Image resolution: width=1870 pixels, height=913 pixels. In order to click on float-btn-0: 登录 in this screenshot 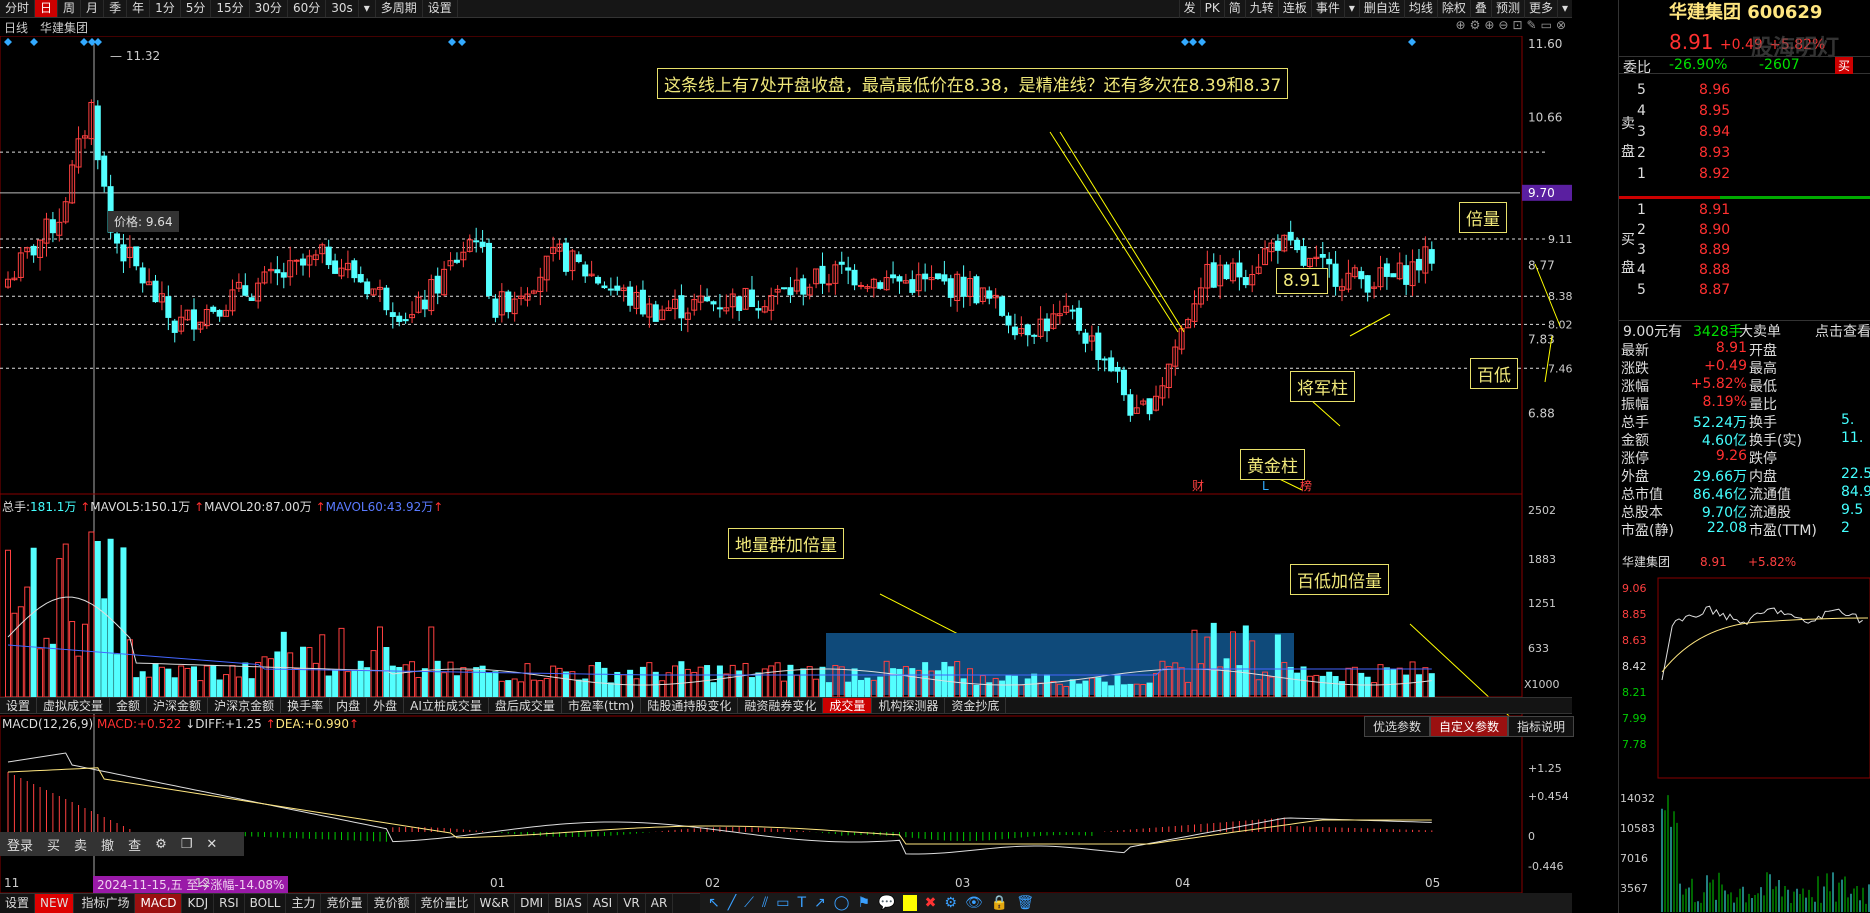, I will do `click(20, 844)`.